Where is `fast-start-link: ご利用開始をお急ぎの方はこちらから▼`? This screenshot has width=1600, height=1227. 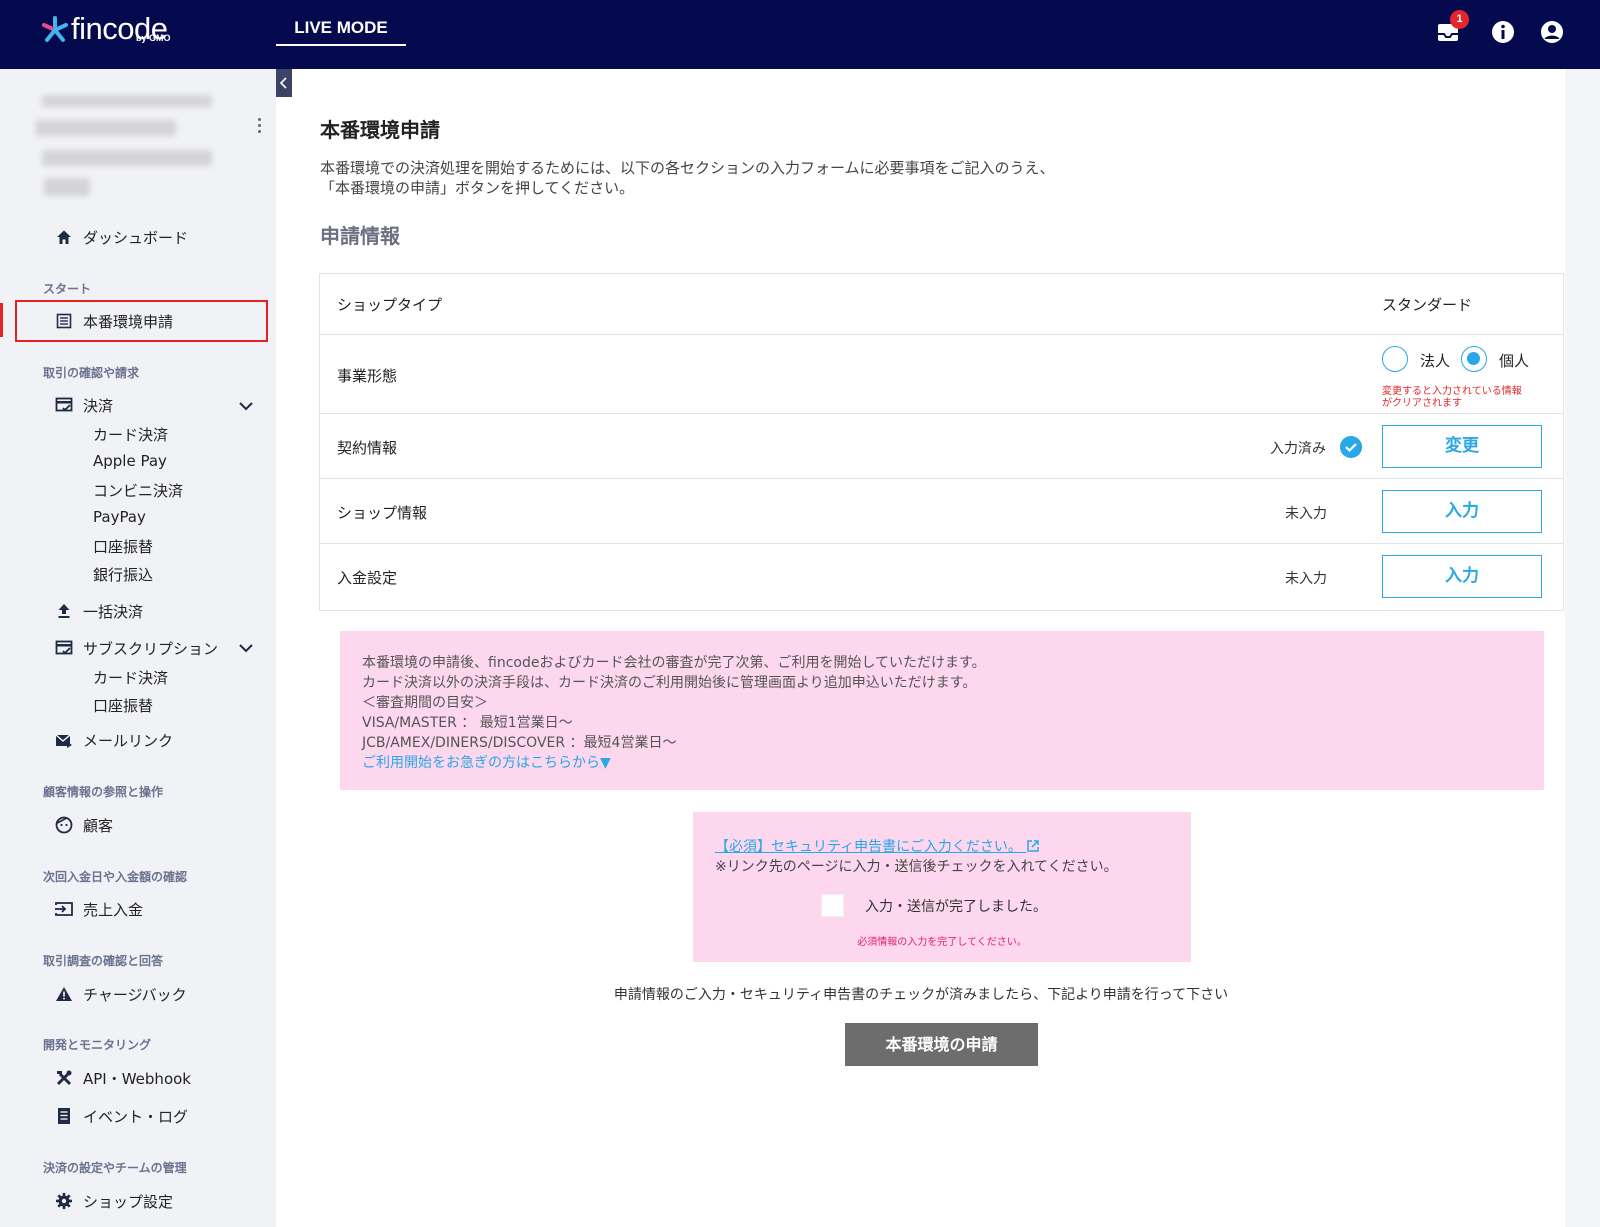 fast-start-link: ご利用開始をお急ぎの方はこちらから▼ is located at coordinates (942, 763).